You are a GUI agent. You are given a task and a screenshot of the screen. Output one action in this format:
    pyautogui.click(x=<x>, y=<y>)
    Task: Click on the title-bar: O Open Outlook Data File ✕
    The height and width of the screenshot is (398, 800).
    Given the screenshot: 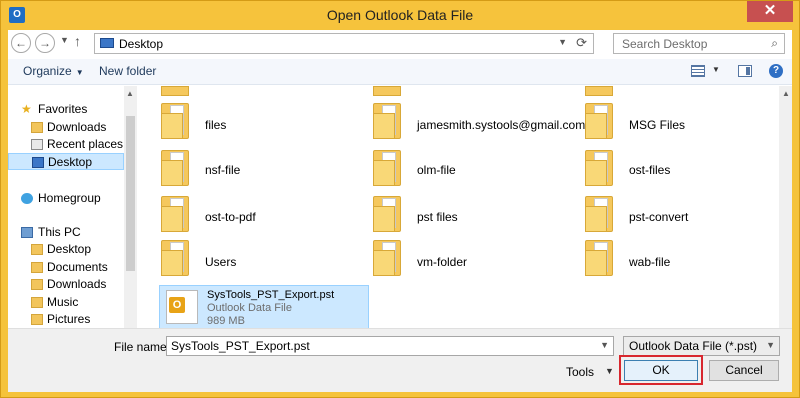 What is the action you would take?
    pyautogui.click(x=400, y=15)
    